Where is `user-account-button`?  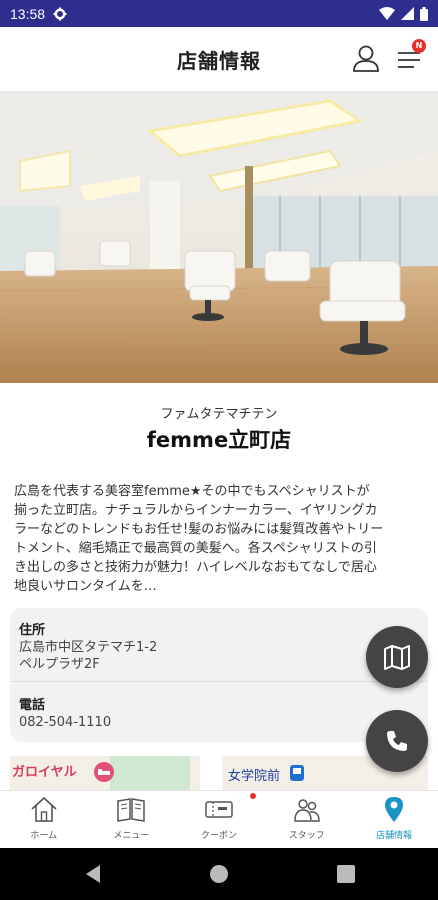 user-account-button is located at coordinates (366, 59).